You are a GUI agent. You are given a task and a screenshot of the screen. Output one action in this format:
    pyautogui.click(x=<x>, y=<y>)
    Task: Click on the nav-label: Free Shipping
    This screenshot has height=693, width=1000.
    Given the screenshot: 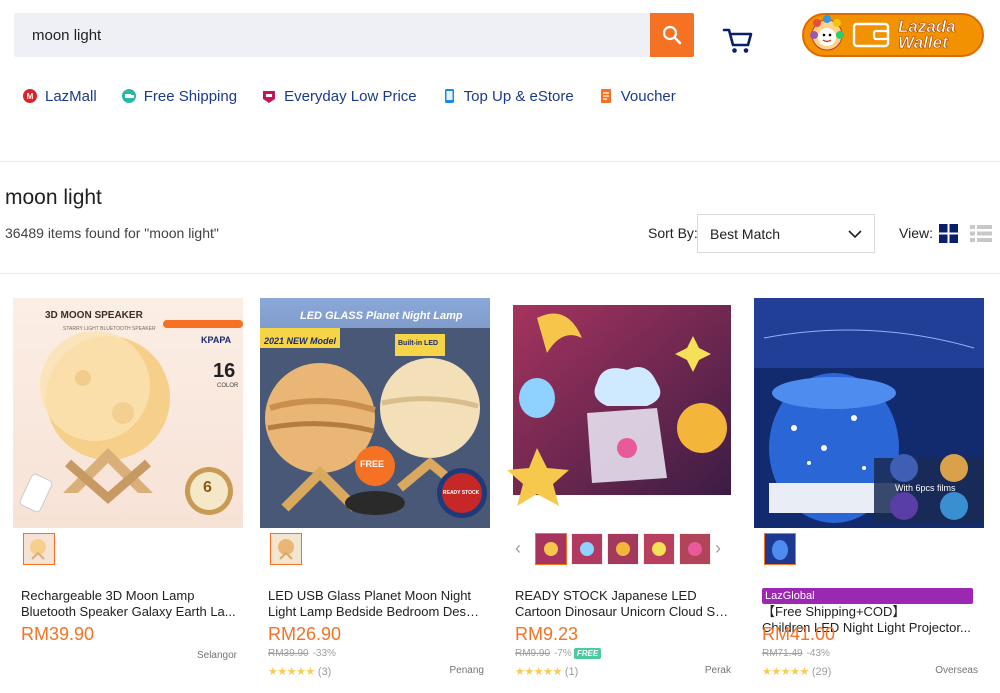 What is the action you would take?
    pyautogui.click(x=190, y=96)
    